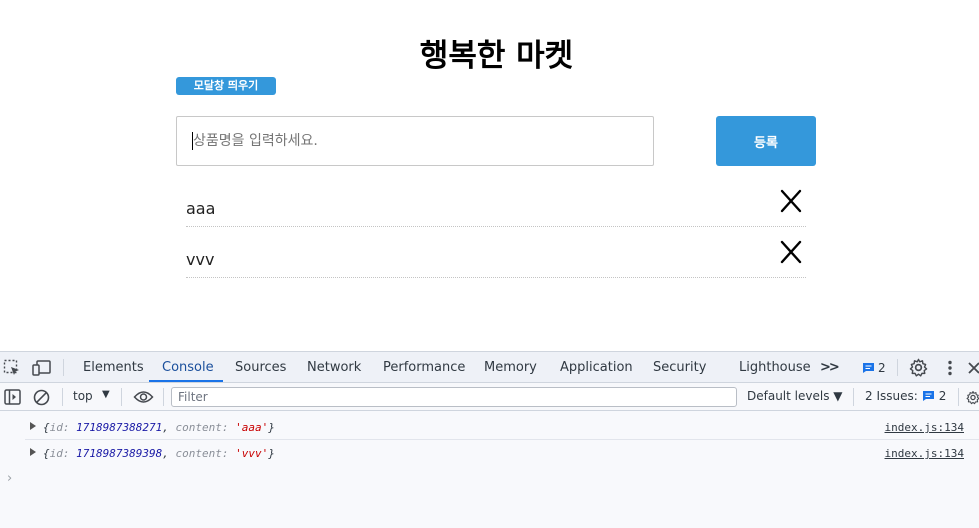  What do you see at coordinates (12, 368) in the screenshot?
I see `inspect-element-icon` at bounding box center [12, 368].